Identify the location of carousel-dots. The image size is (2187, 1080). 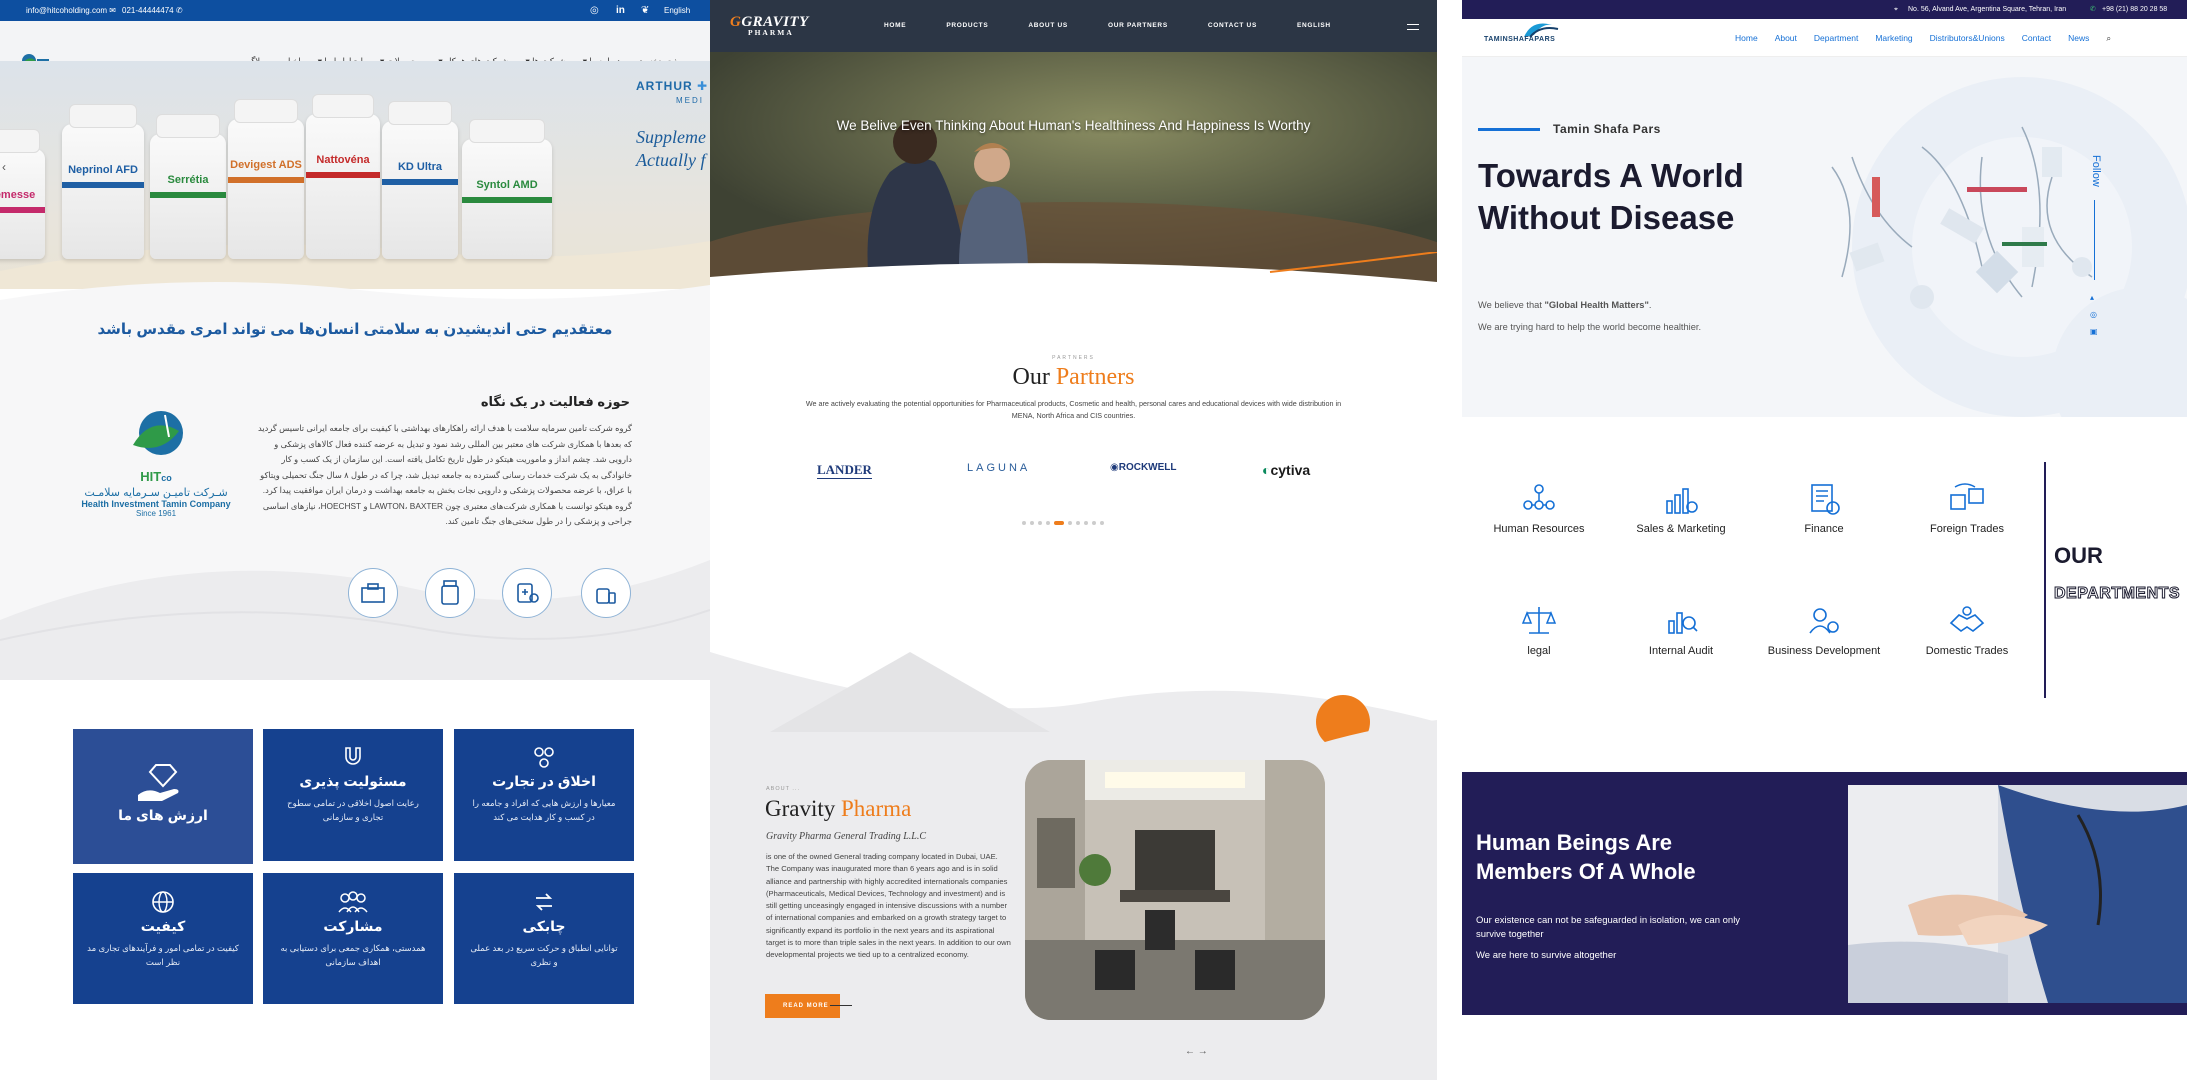
(1063, 523).